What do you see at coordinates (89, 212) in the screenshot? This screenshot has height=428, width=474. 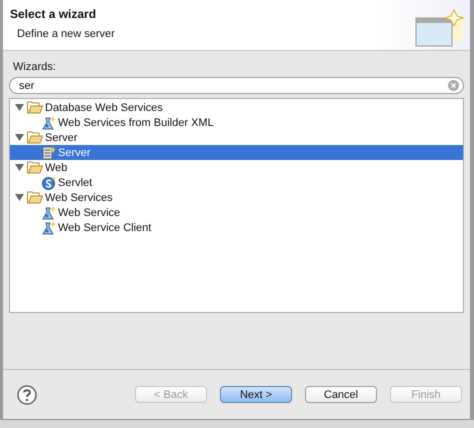 I see `wizard-item: Web Service` at bounding box center [89, 212].